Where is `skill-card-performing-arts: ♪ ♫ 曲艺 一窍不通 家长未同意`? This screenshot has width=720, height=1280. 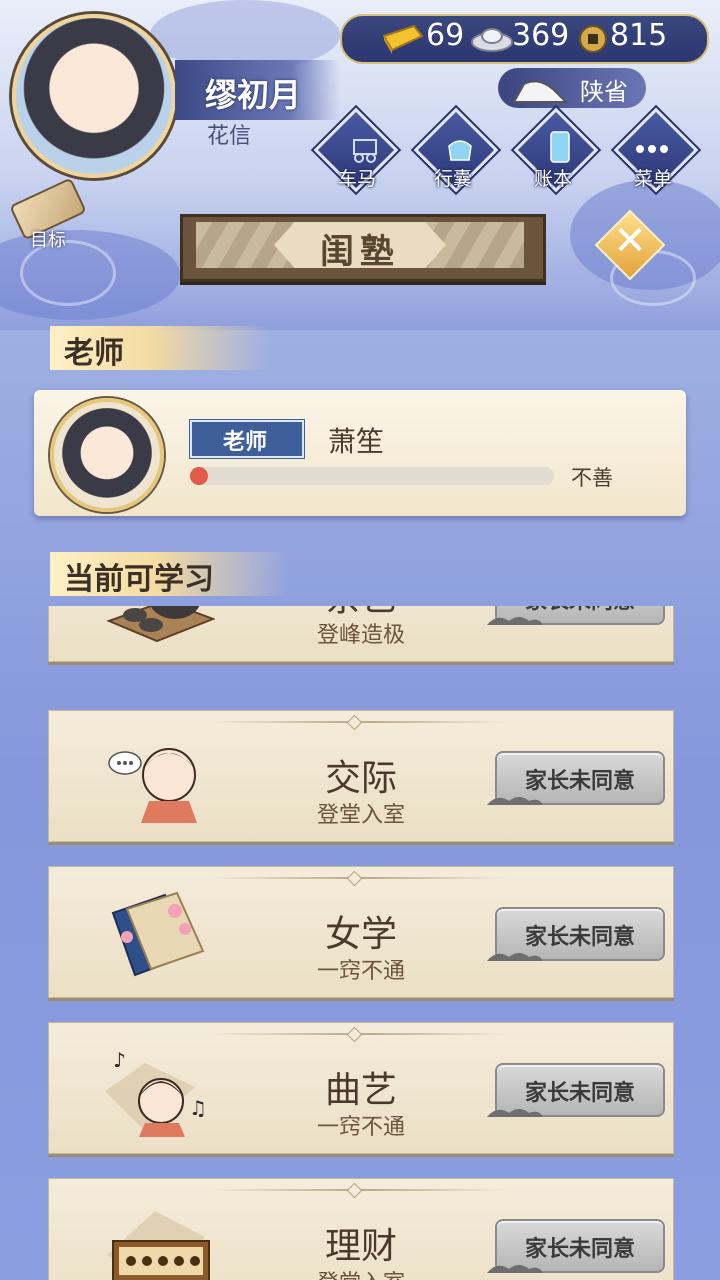
skill-card-performing-arts: ♪ ♫ 曲艺 一窍不通 家长未同意 is located at coordinates (361, 1088).